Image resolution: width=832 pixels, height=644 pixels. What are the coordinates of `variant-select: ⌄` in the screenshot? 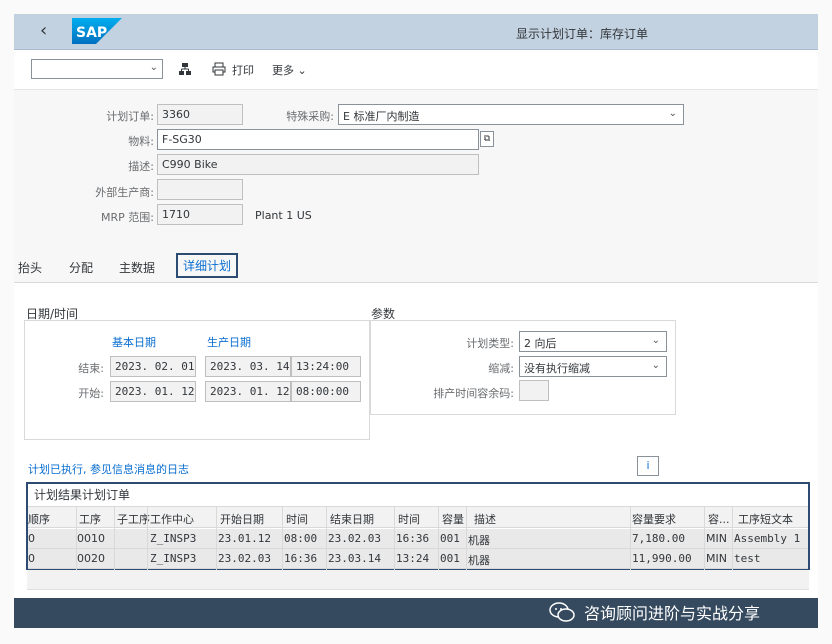 It's located at (97, 69).